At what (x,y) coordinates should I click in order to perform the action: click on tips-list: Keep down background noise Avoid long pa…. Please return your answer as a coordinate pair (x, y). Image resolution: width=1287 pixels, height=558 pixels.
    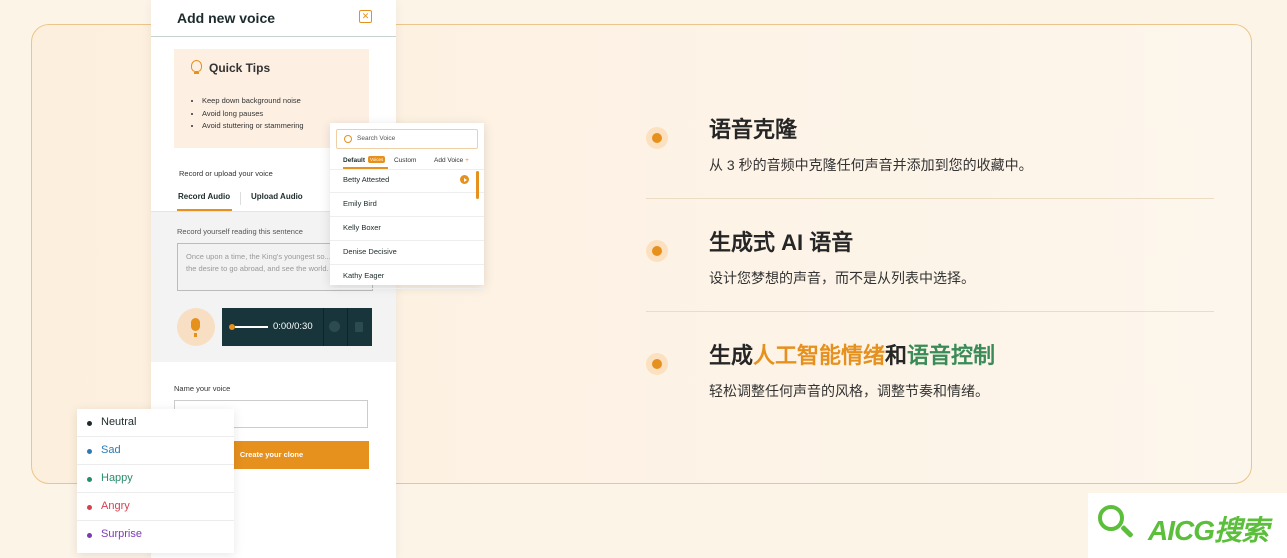
    Looking at the image, I should click on (247, 114).